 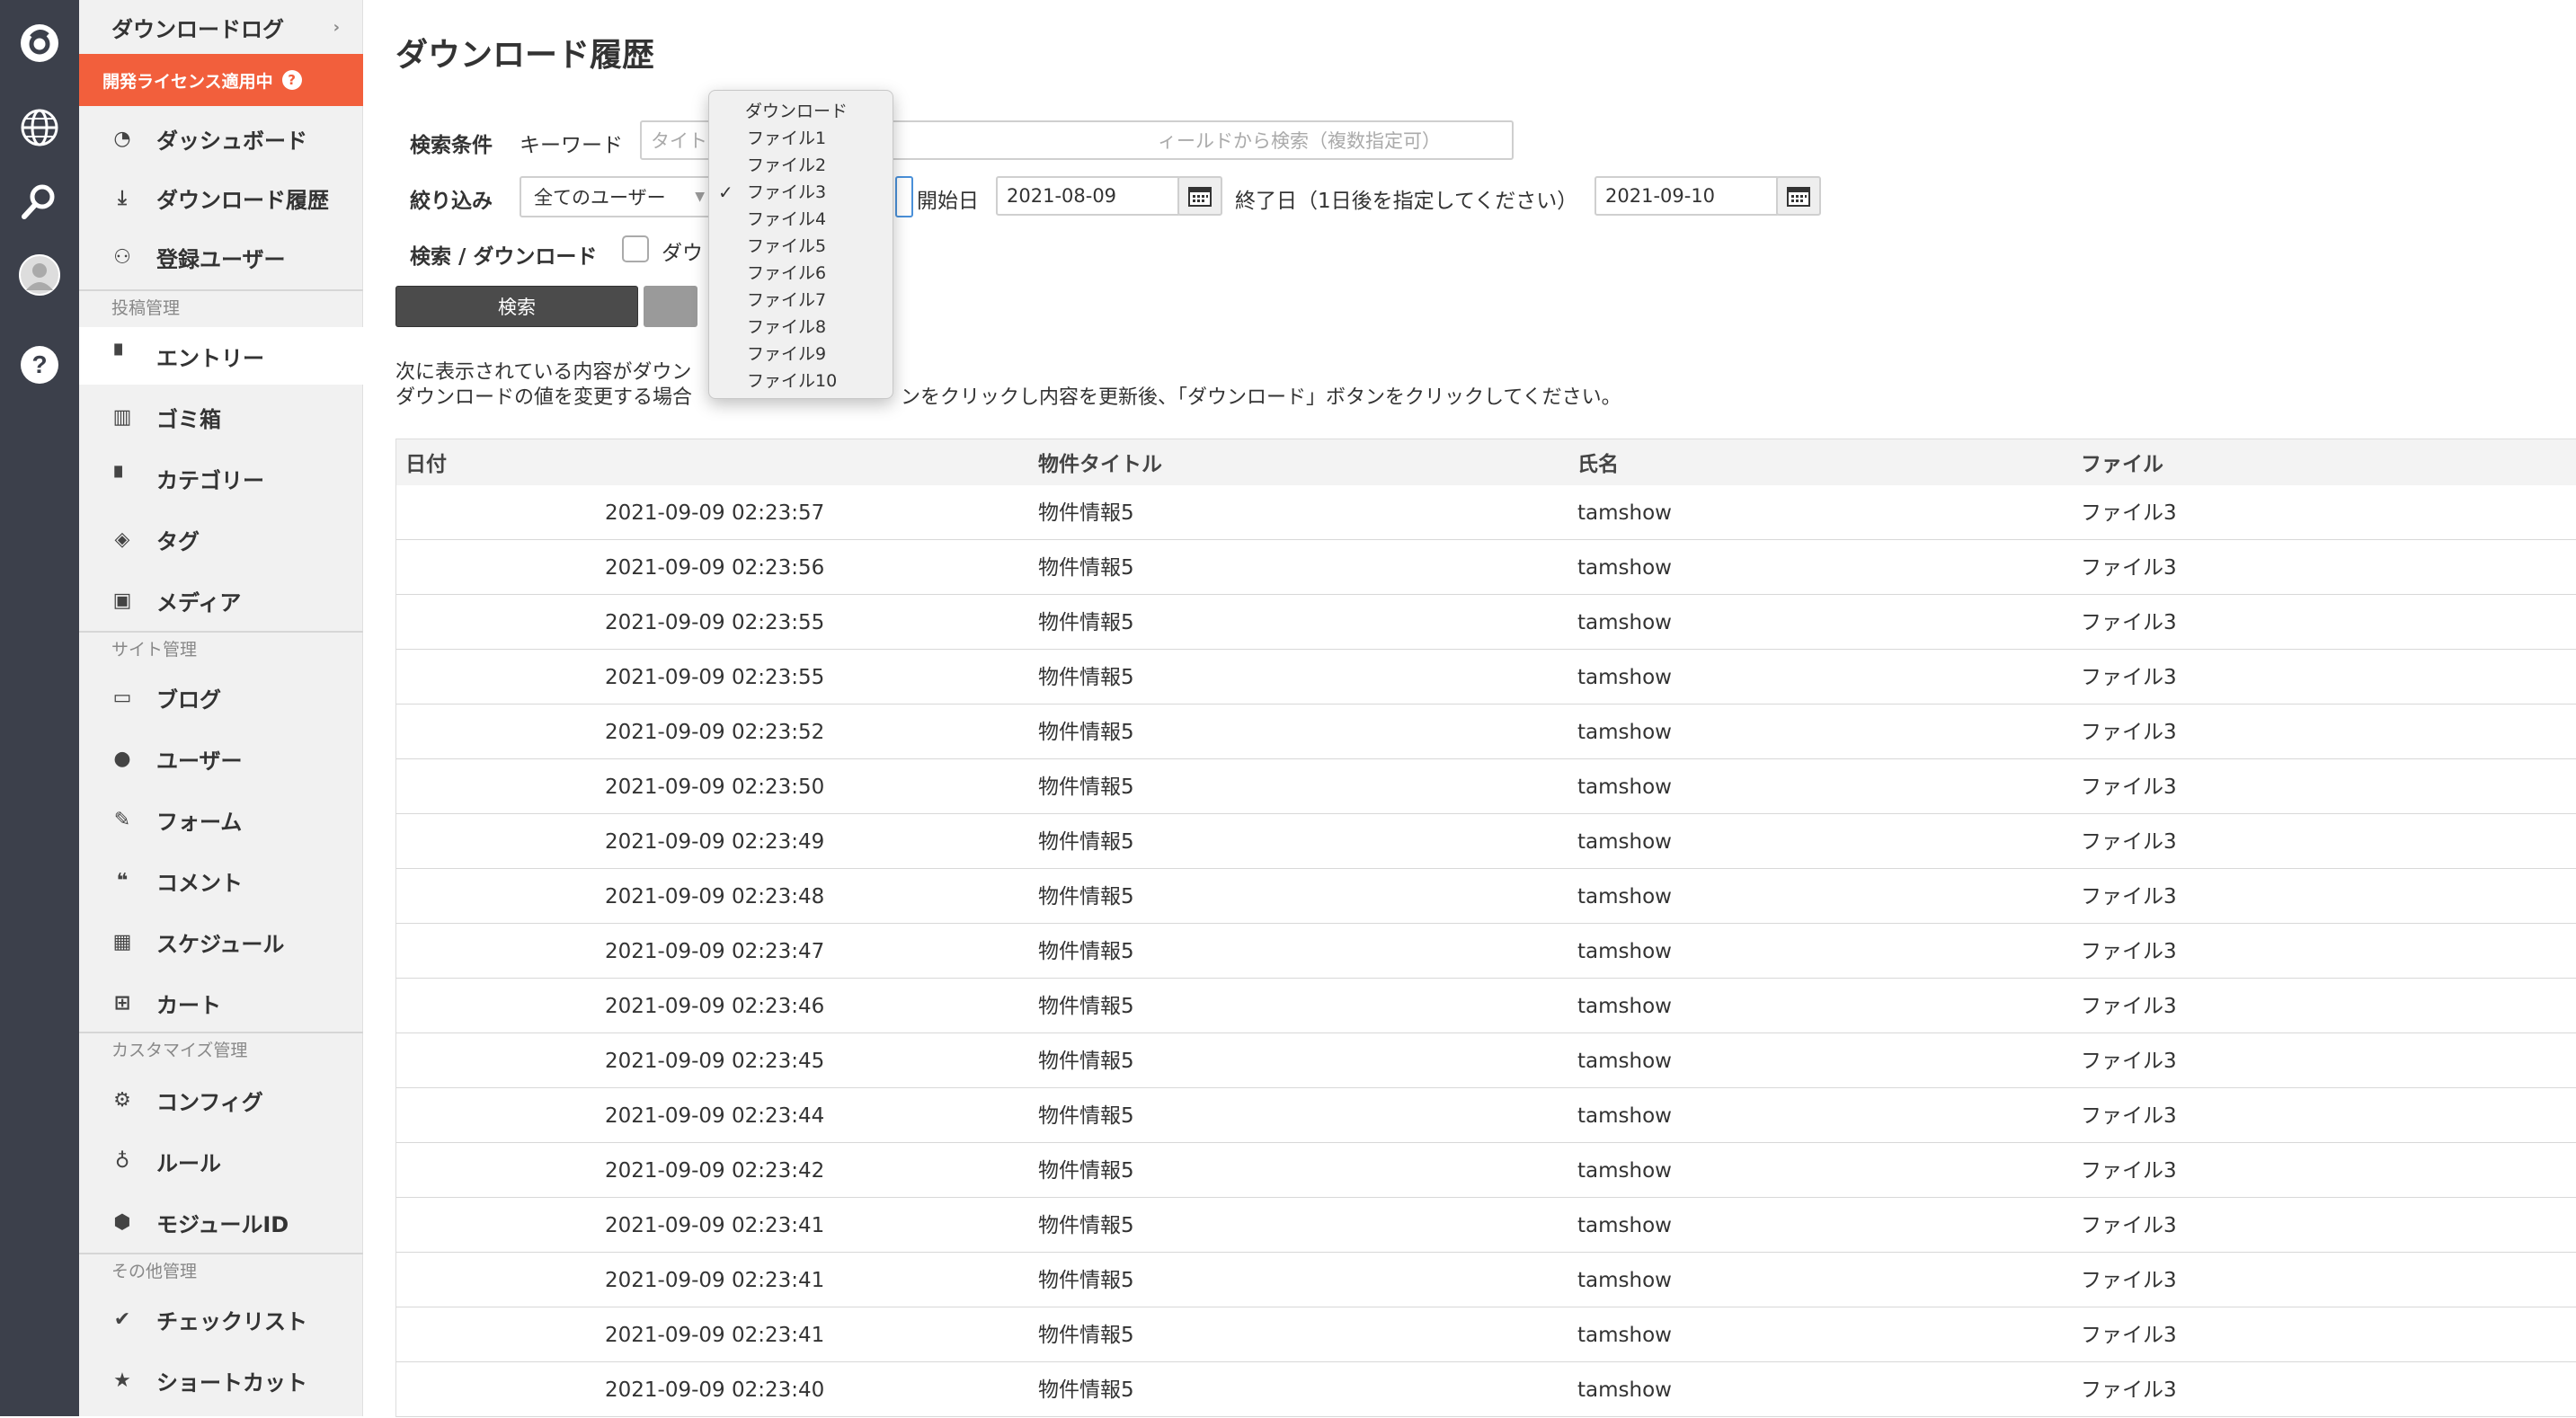 What do you see at coordinates (801, 300) in the screenshot?
I see `dropdown-option: ファイル7` at bounding box center [801, 300].